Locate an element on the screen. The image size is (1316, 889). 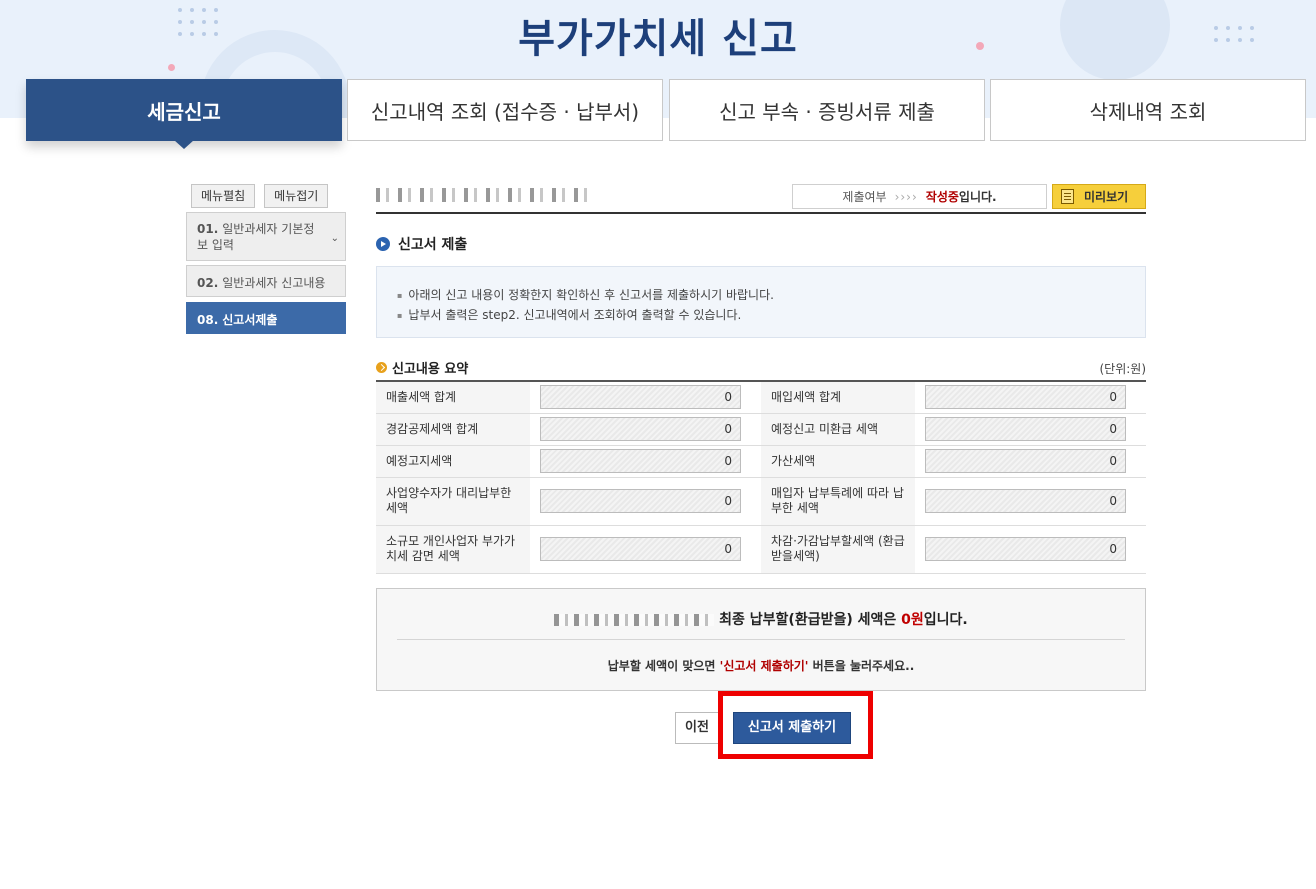
preview-button: 미리보기 is located at coordinates (1099, 196).